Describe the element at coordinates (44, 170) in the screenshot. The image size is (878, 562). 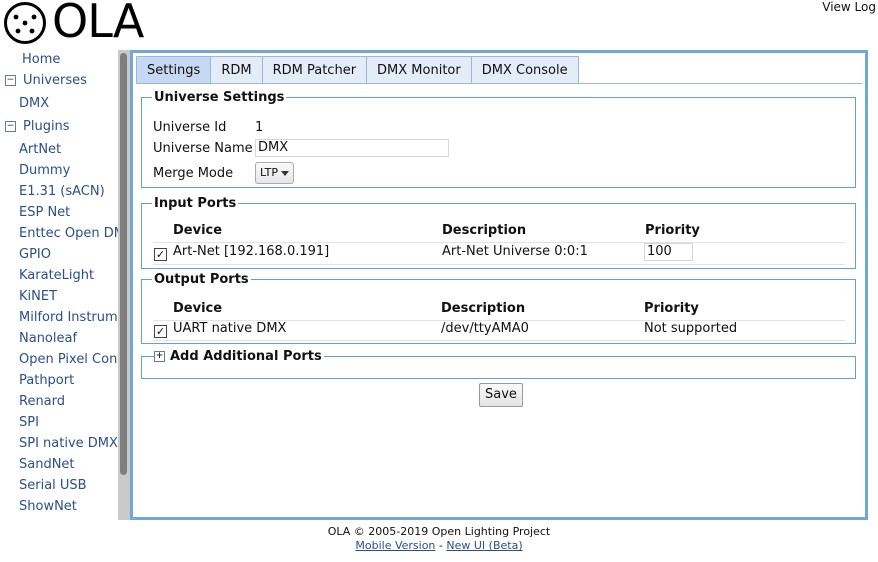
I see `sidebar-item-plugin: Dummy` at that location.